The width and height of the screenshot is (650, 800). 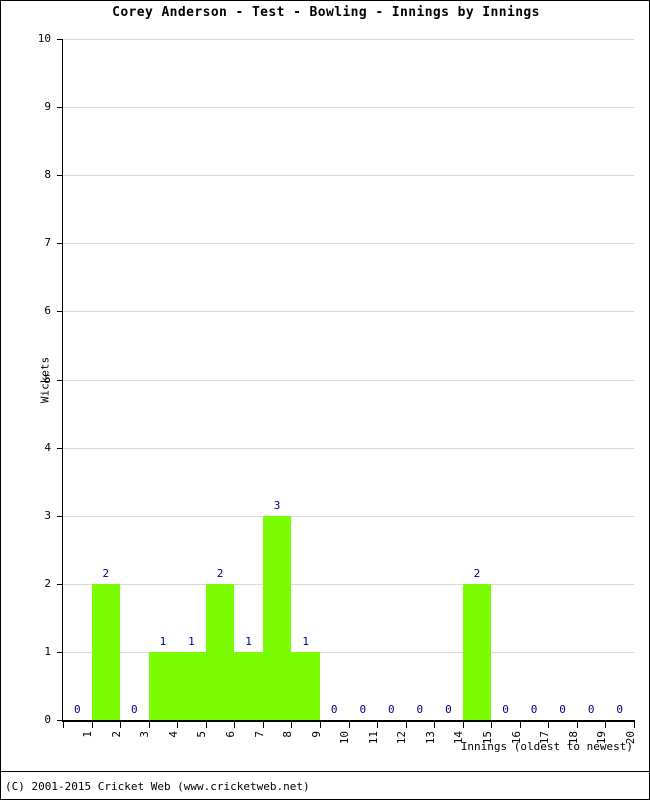 I want to click on x-tick-label: 8, so click(x=288, y=734).